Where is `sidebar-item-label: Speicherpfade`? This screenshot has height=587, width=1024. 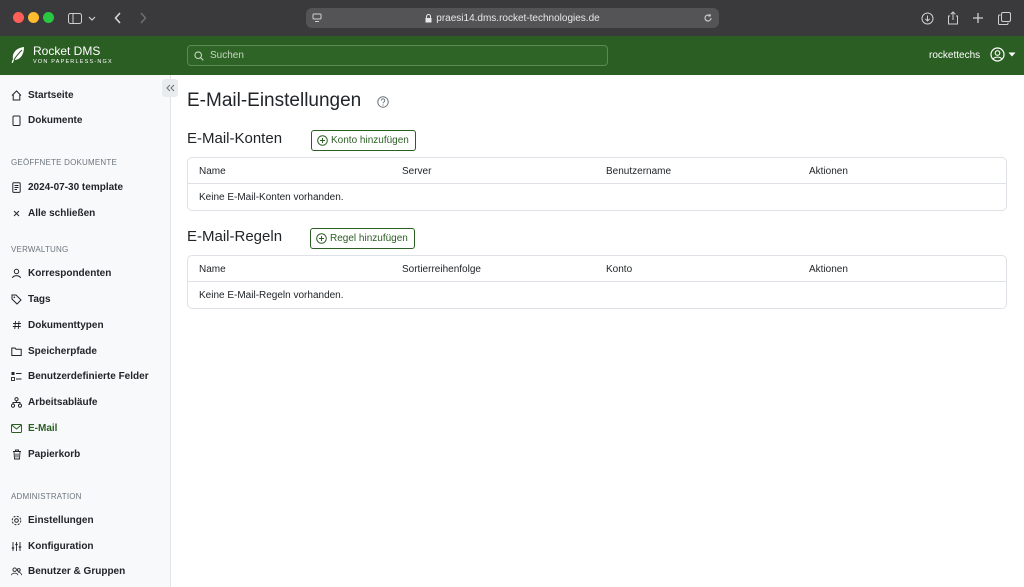 sidebar-item-label: Speicherpfade is located at coordinates (62, 351).